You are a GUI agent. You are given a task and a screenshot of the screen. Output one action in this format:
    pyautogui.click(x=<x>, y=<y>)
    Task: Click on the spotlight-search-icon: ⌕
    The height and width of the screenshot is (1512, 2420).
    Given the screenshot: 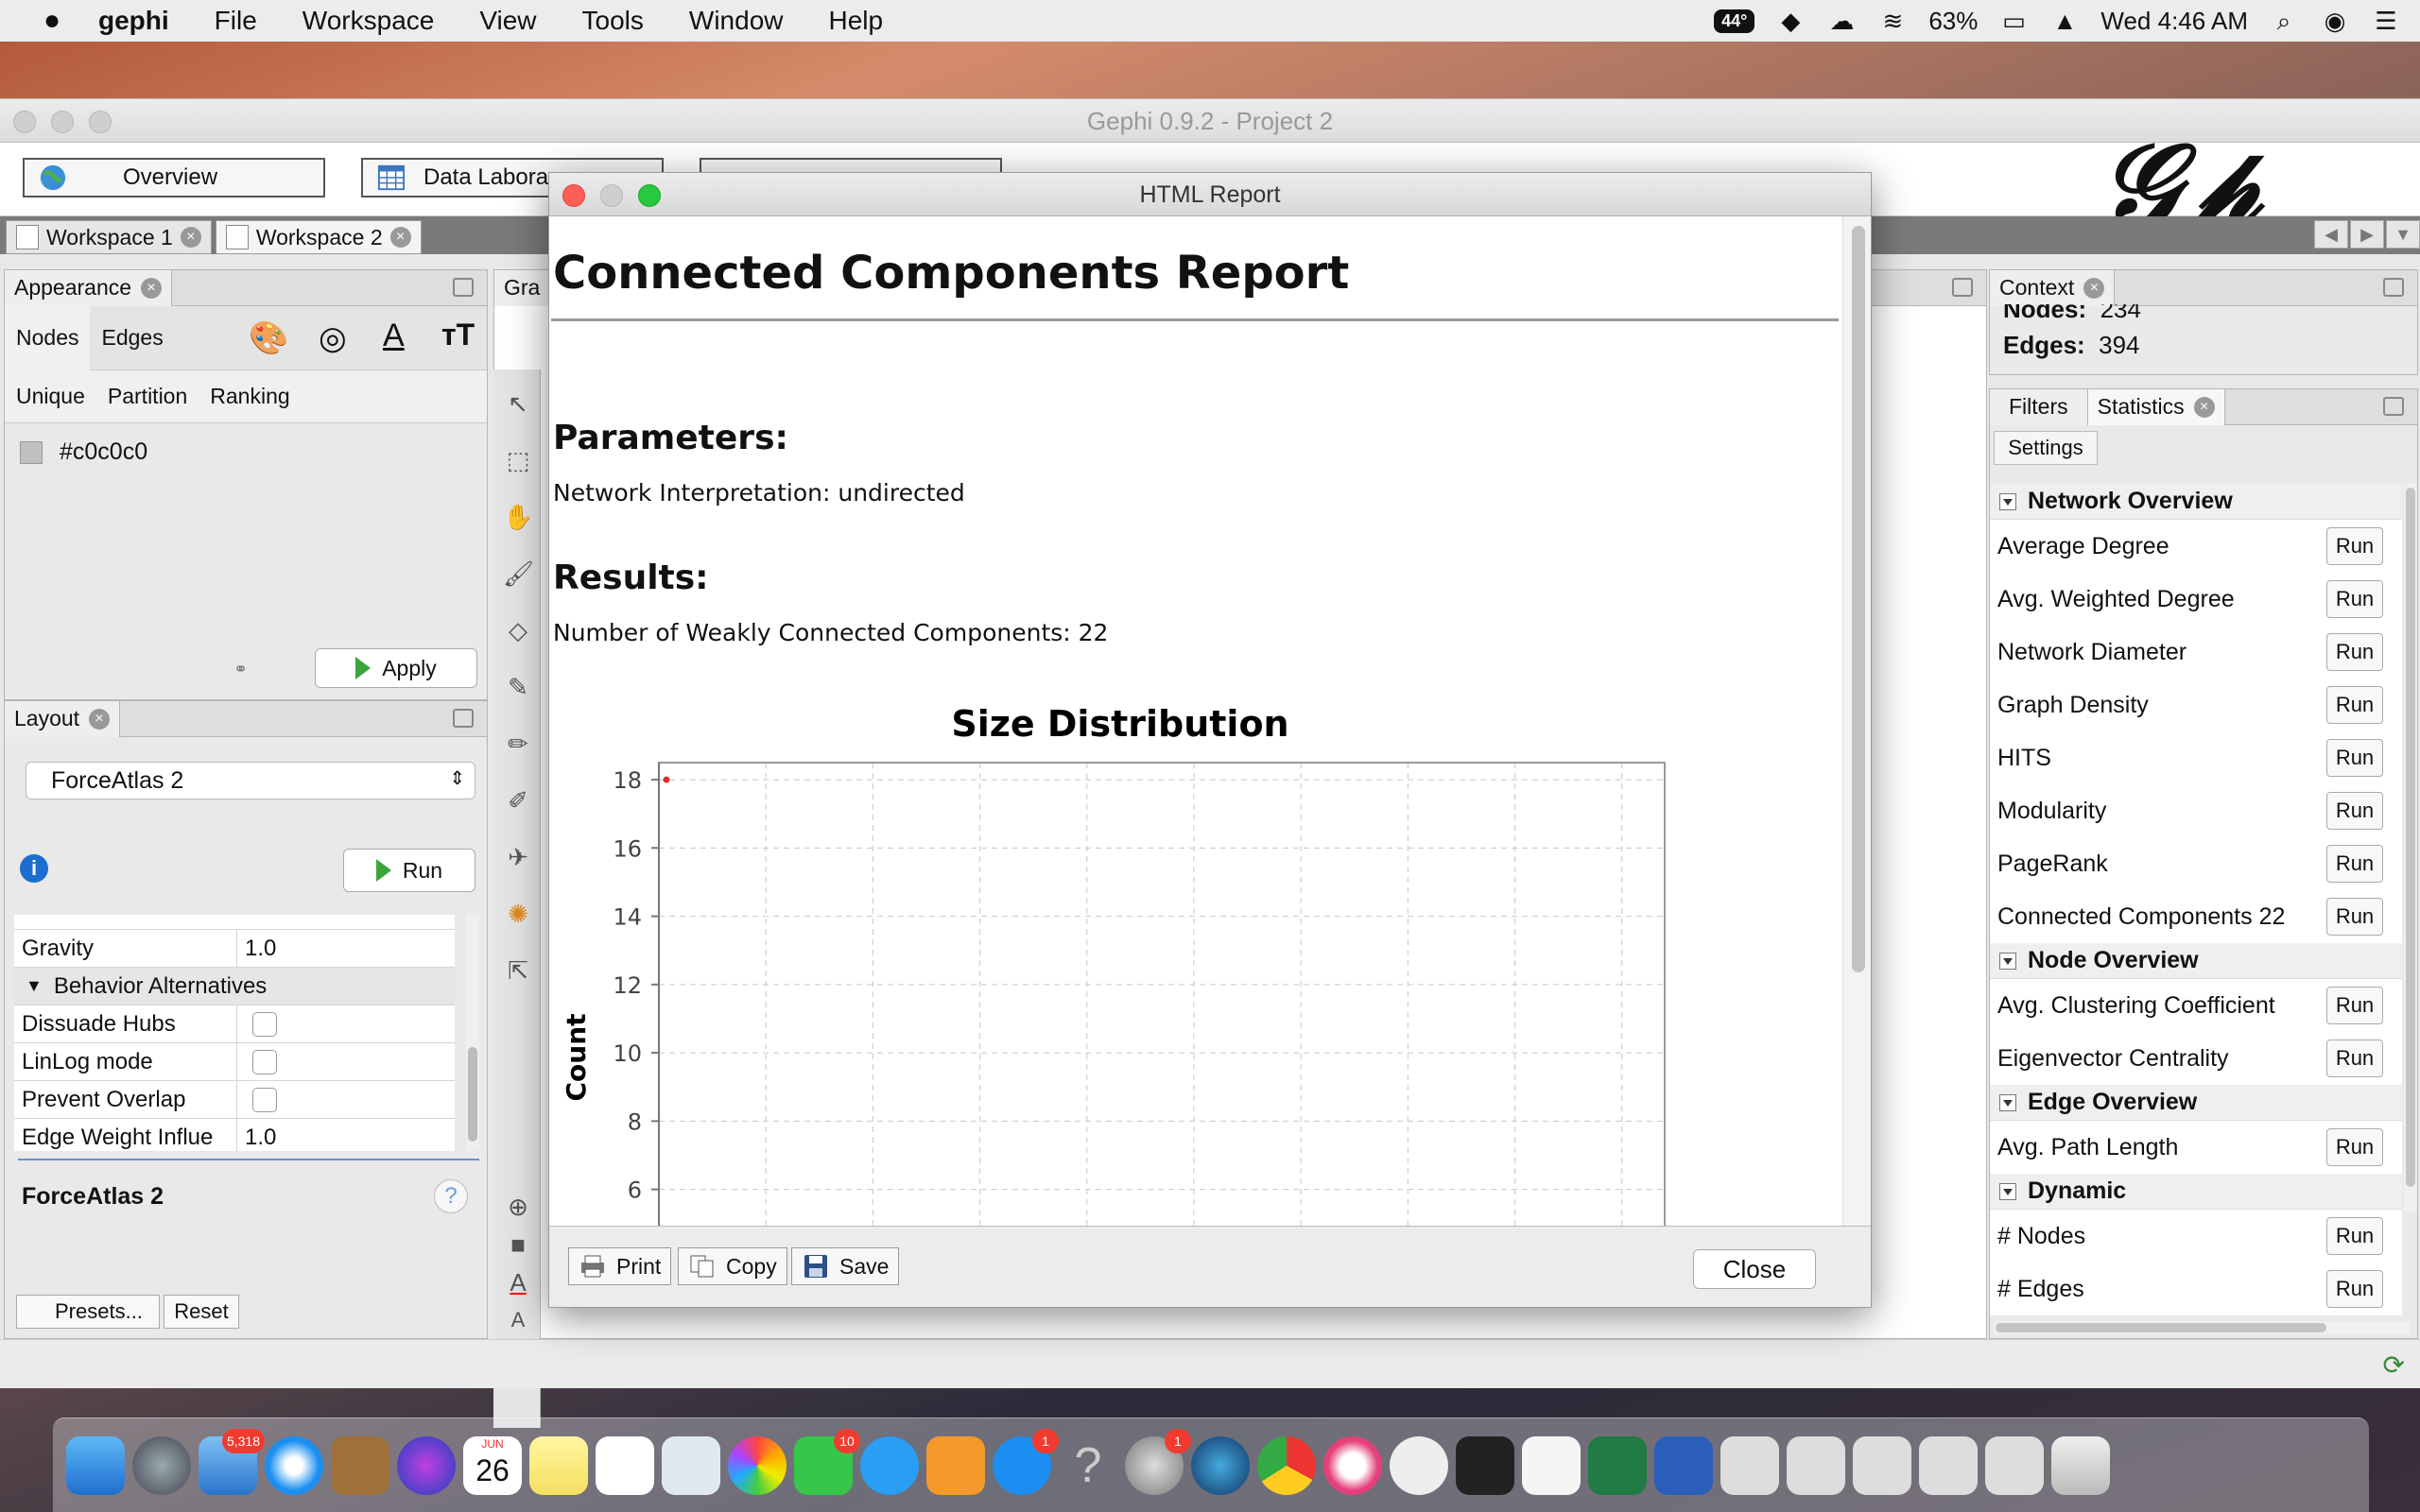 What is the action you would take?
    pyautogui.click(x=2284, y=21)
    